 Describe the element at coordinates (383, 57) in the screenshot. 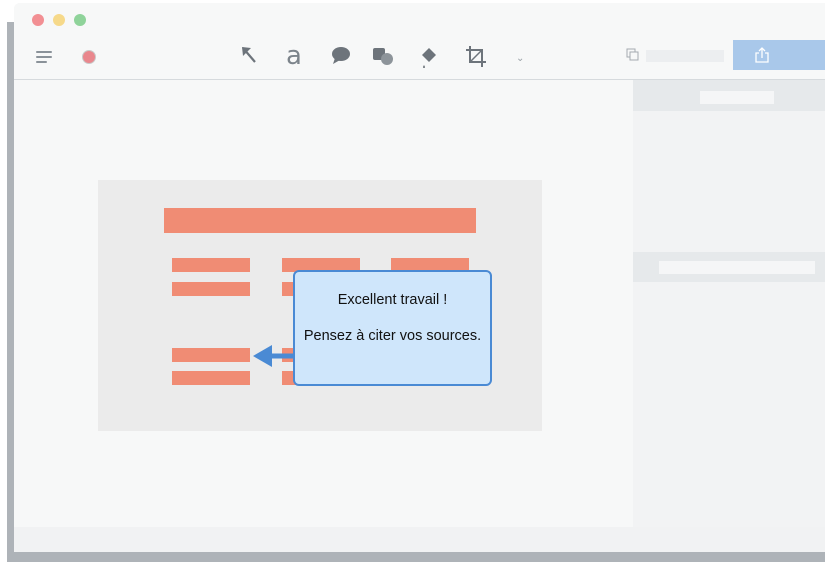

I see `shapes-tool-icon` at that location.